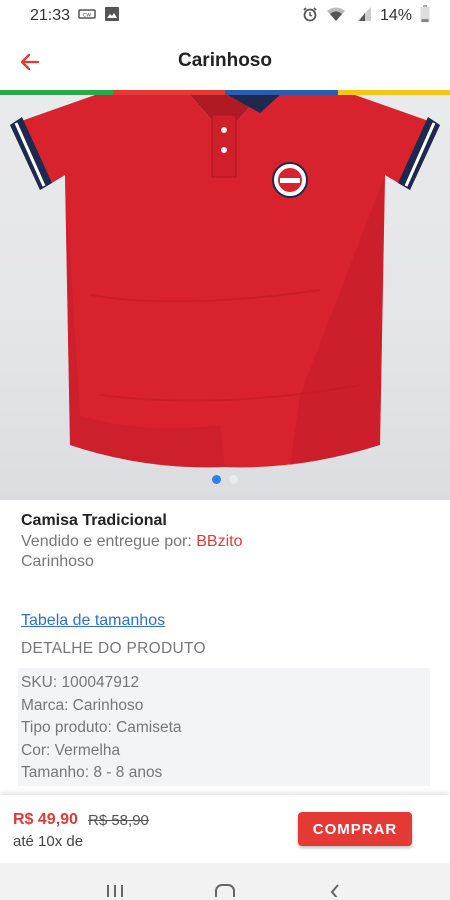  I want to click on arrow-left-icon, so click(30, 62).